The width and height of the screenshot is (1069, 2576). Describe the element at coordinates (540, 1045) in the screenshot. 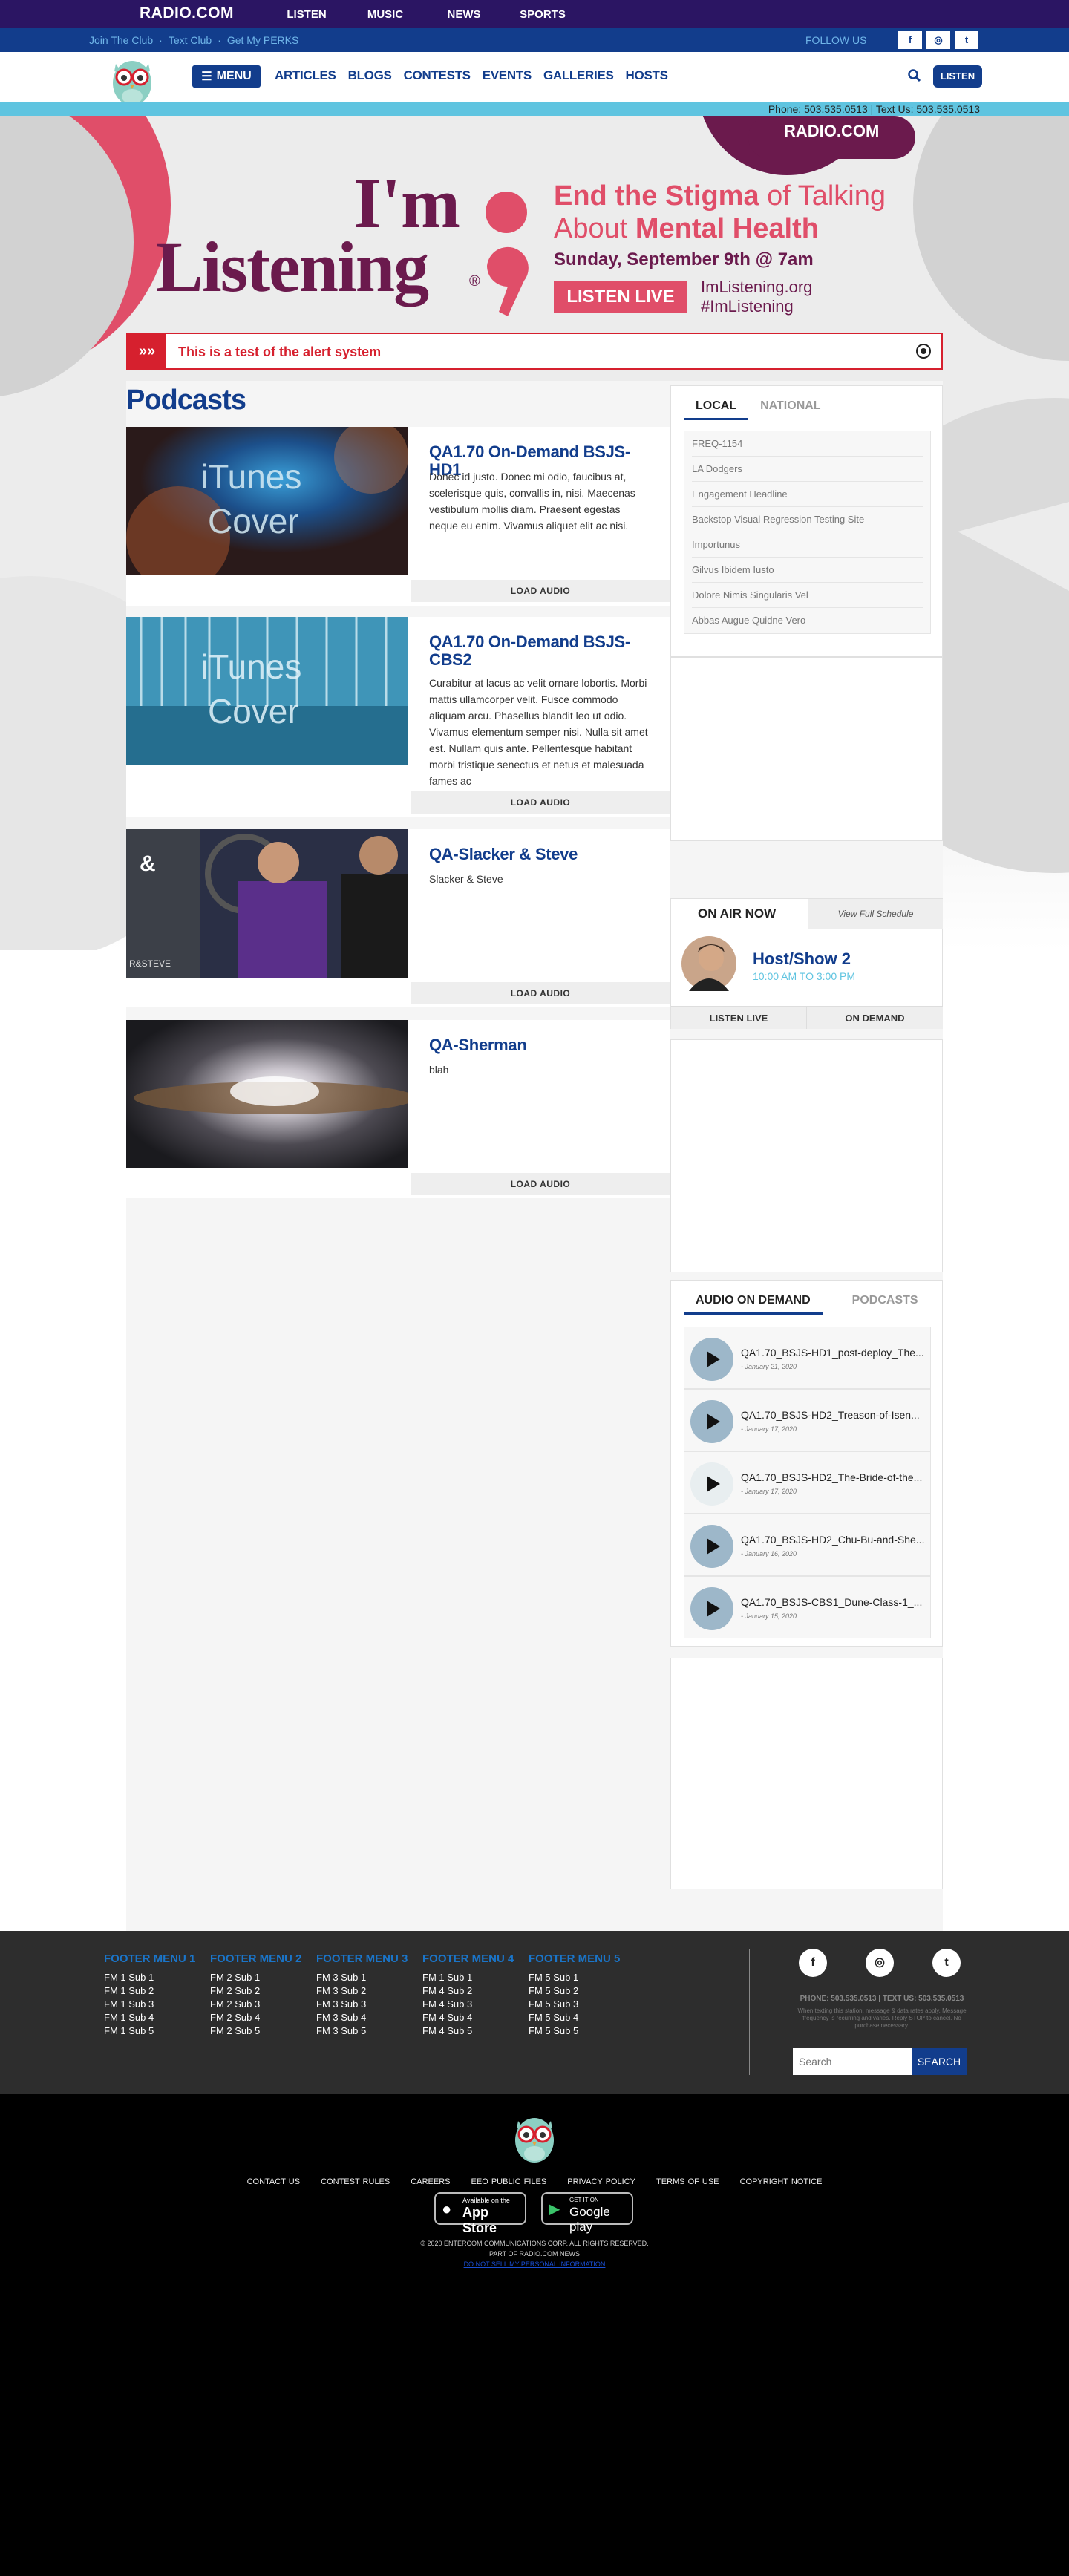

I see `podcast-name: QA-Sherman` at that location.